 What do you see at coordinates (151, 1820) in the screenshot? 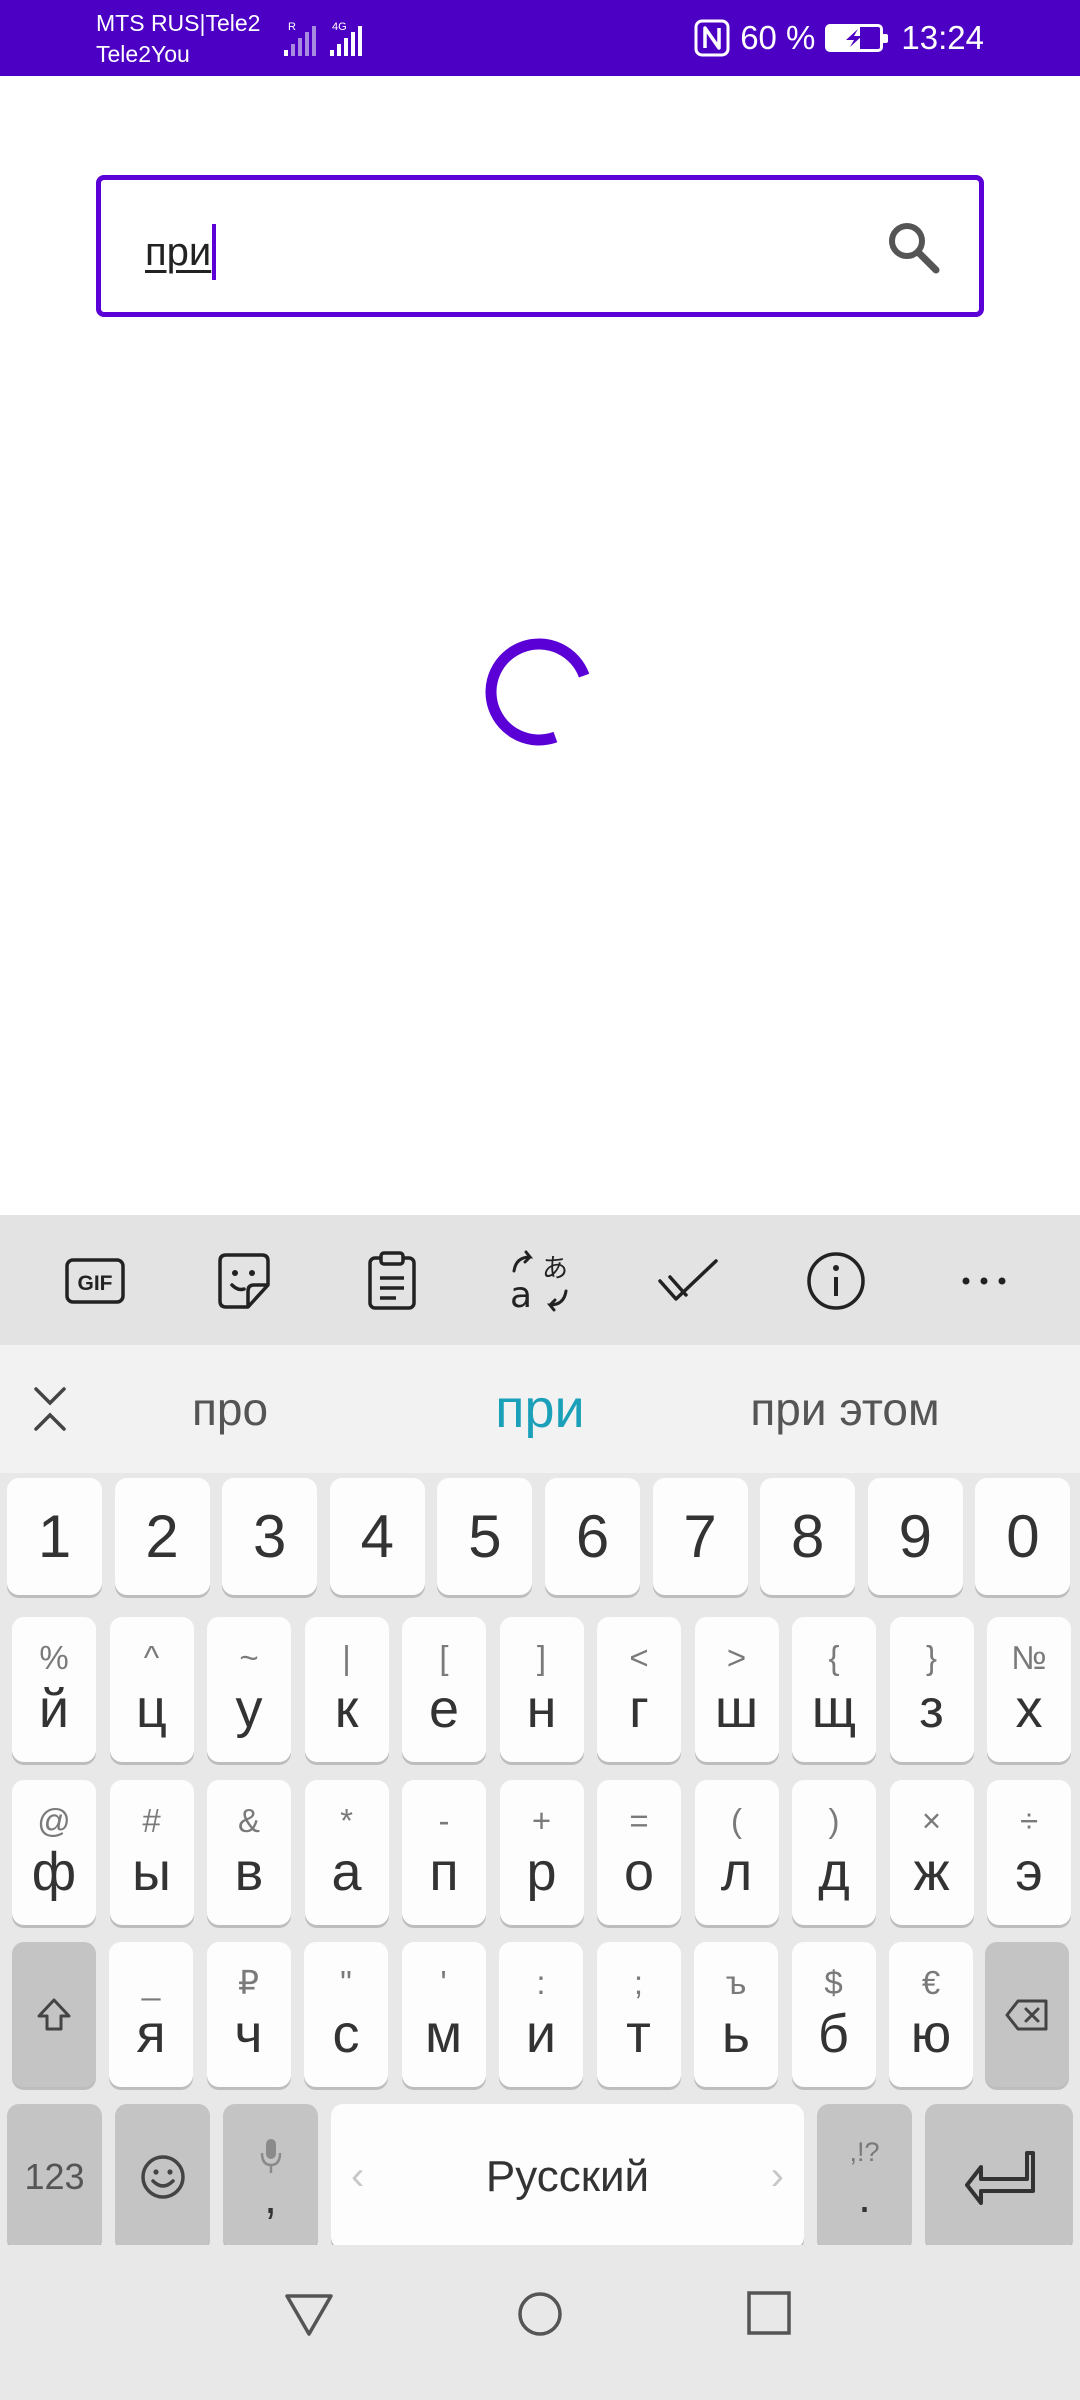
I see `key-row2-1-sub: #` at bounding box center [151, 1820].